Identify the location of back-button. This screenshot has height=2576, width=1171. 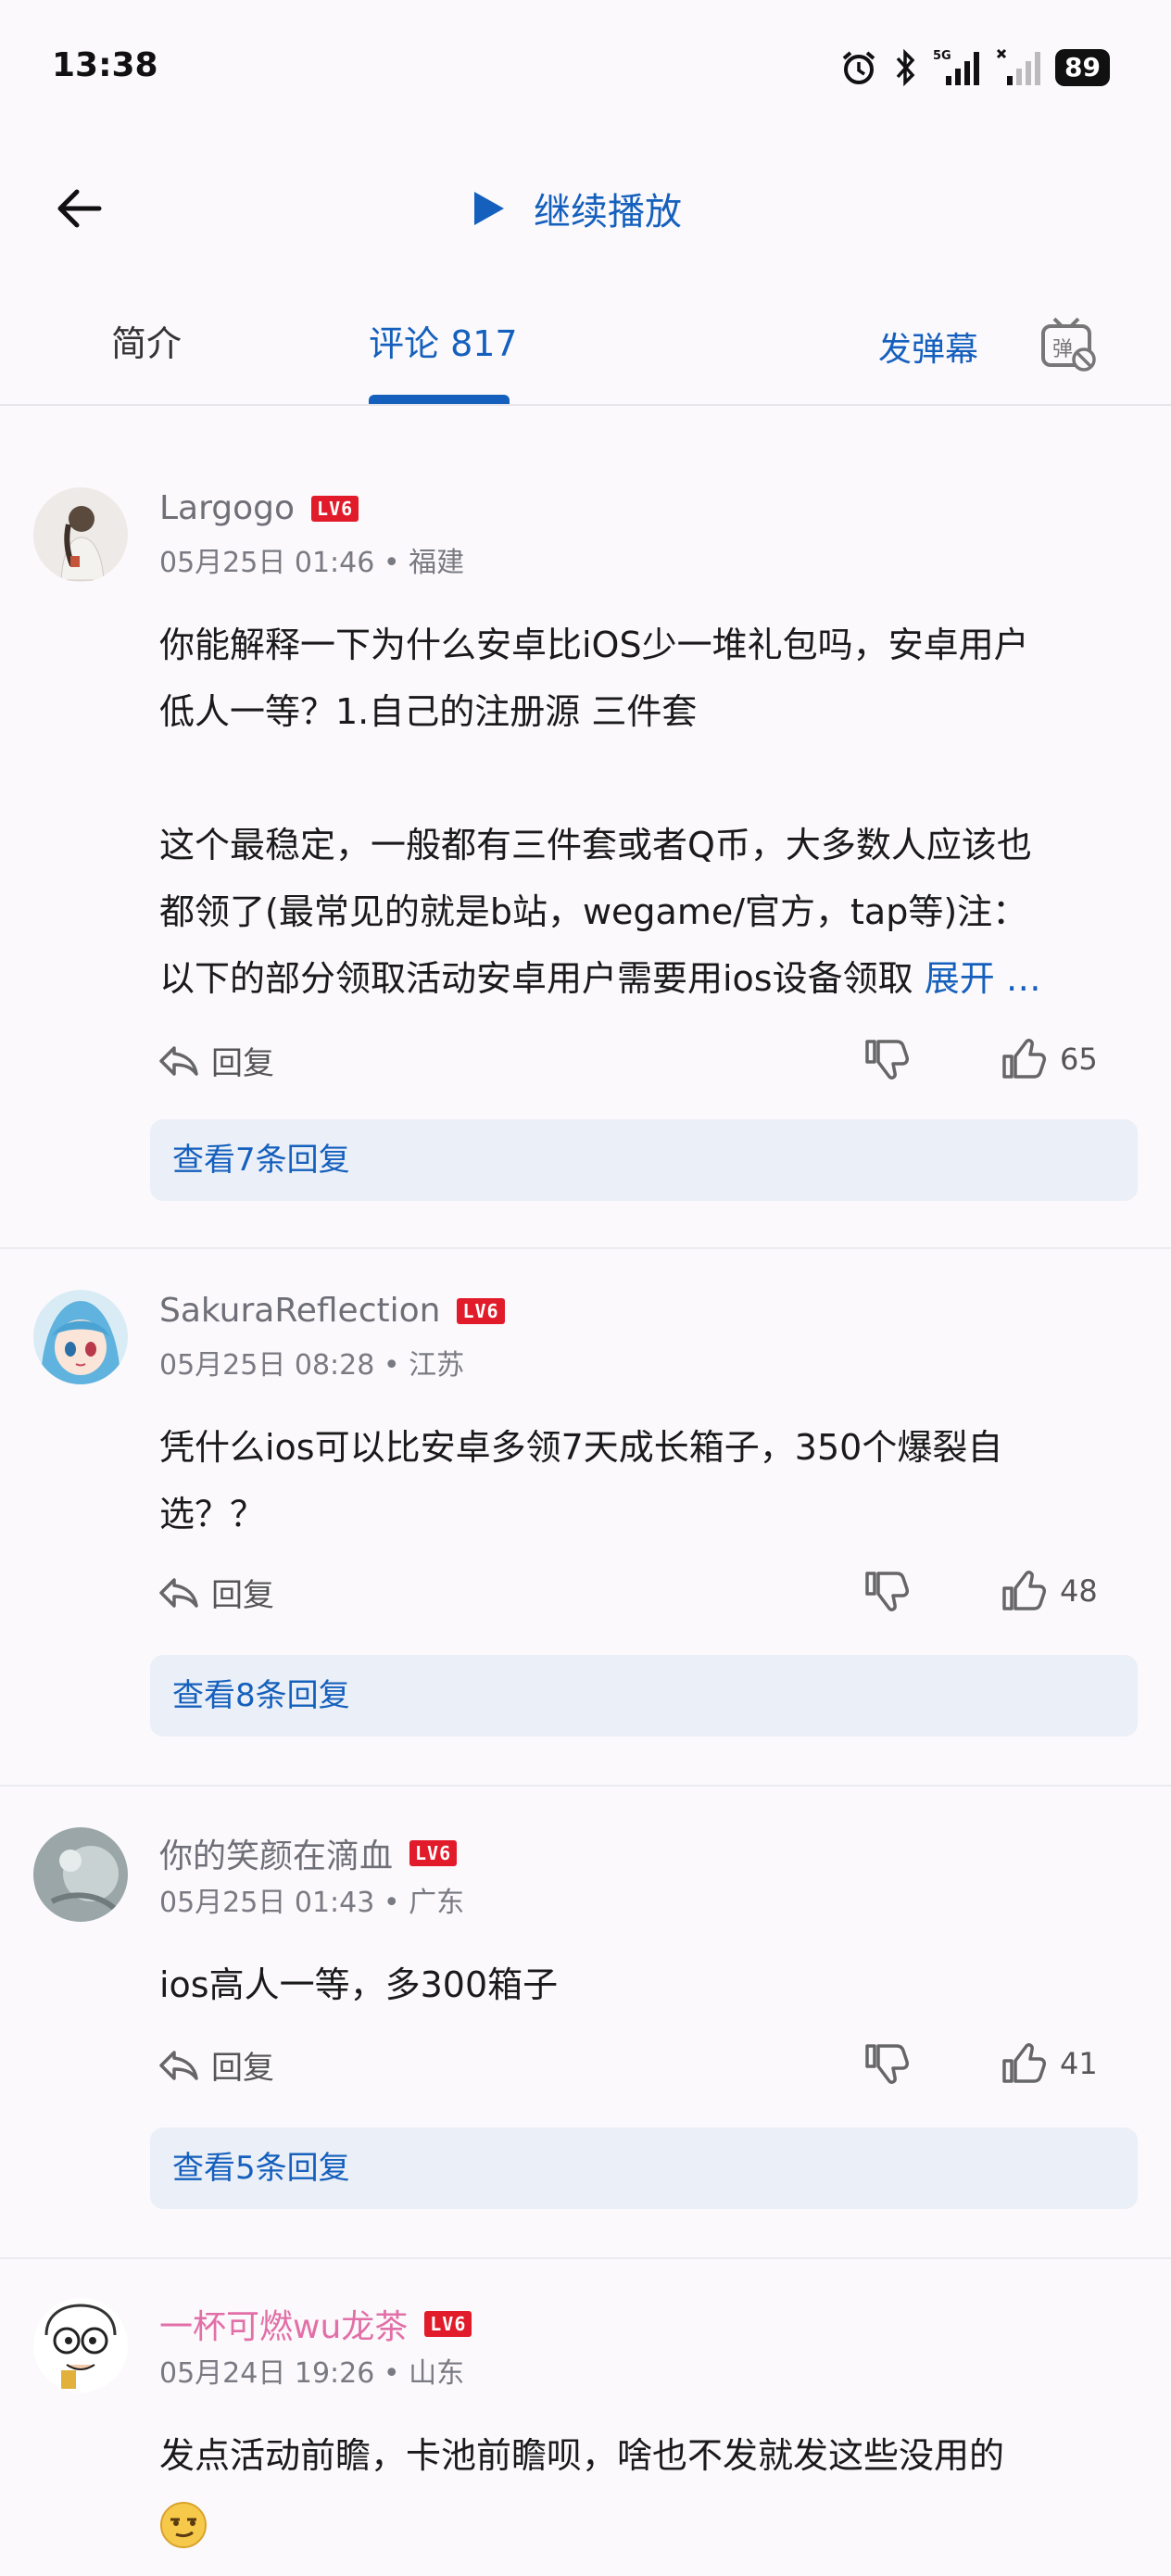
(79, 208).